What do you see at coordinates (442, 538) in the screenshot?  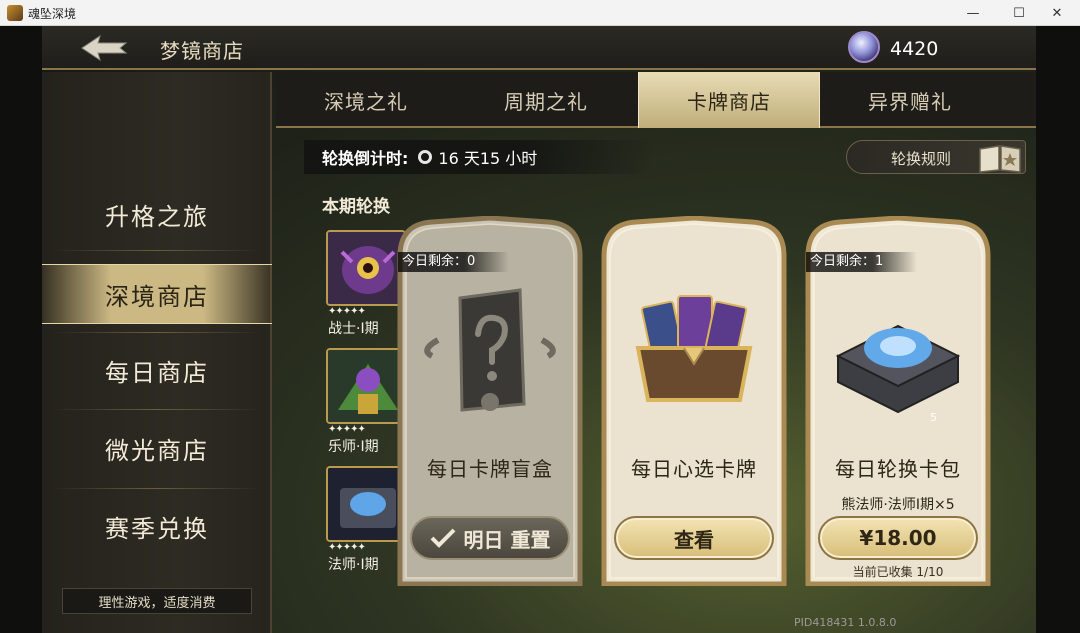 I see `checkmark-icon` at bounding box center [442, 538].